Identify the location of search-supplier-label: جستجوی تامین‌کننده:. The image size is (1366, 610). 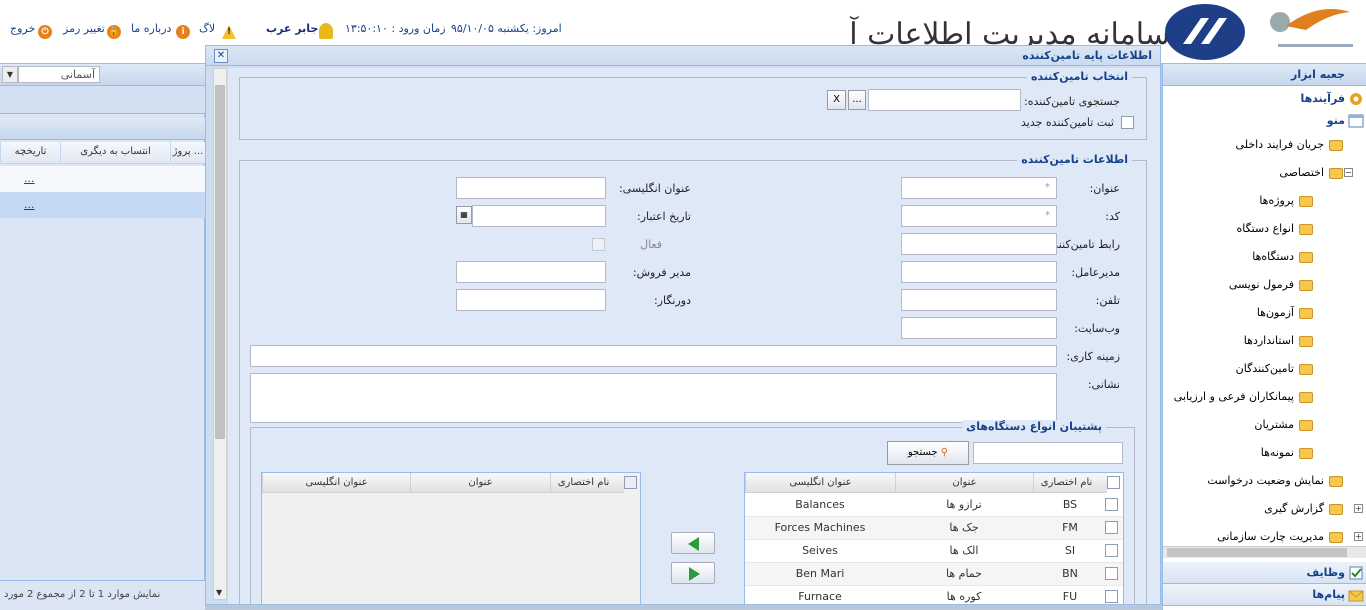
(1072, 101).